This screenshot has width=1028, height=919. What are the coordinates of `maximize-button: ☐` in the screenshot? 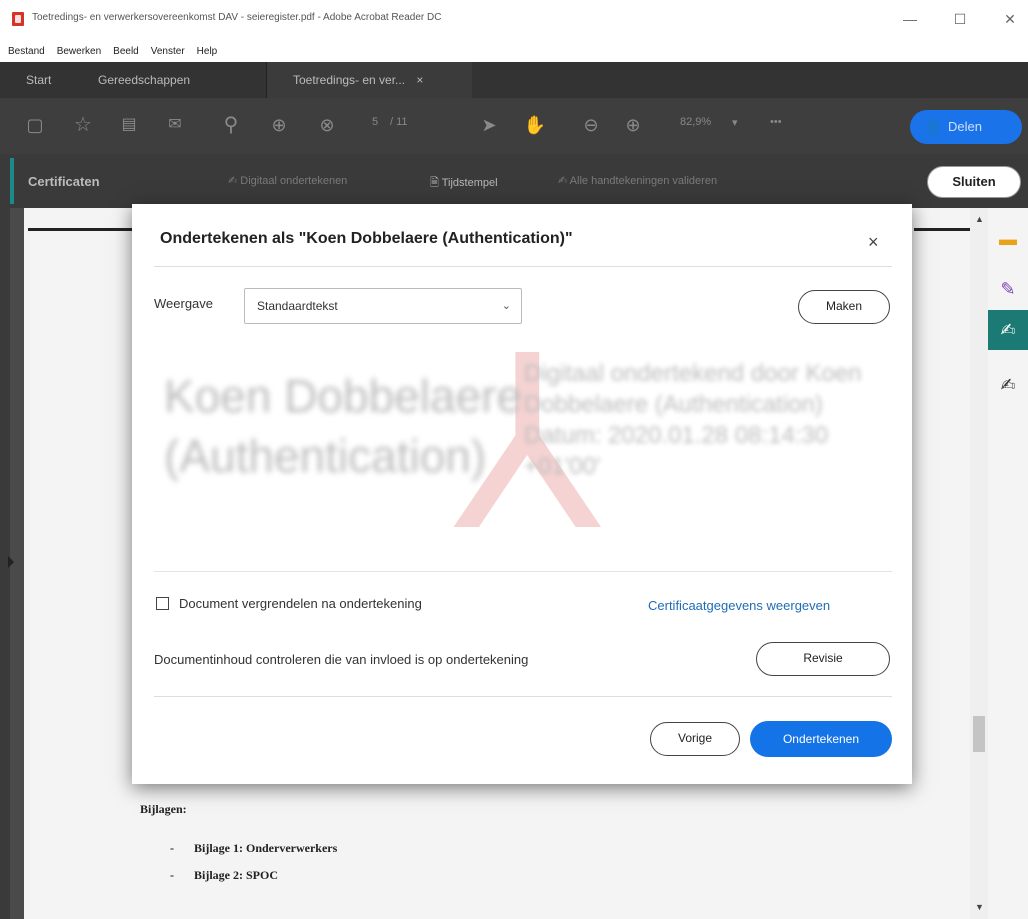 It's located at (960, 19).